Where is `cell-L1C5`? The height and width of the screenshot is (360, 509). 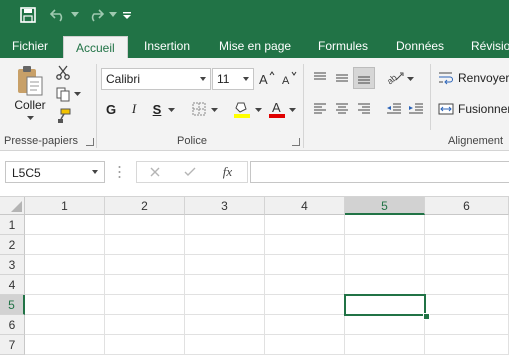 cell-L1C5 is located at coordinates (385, 225).